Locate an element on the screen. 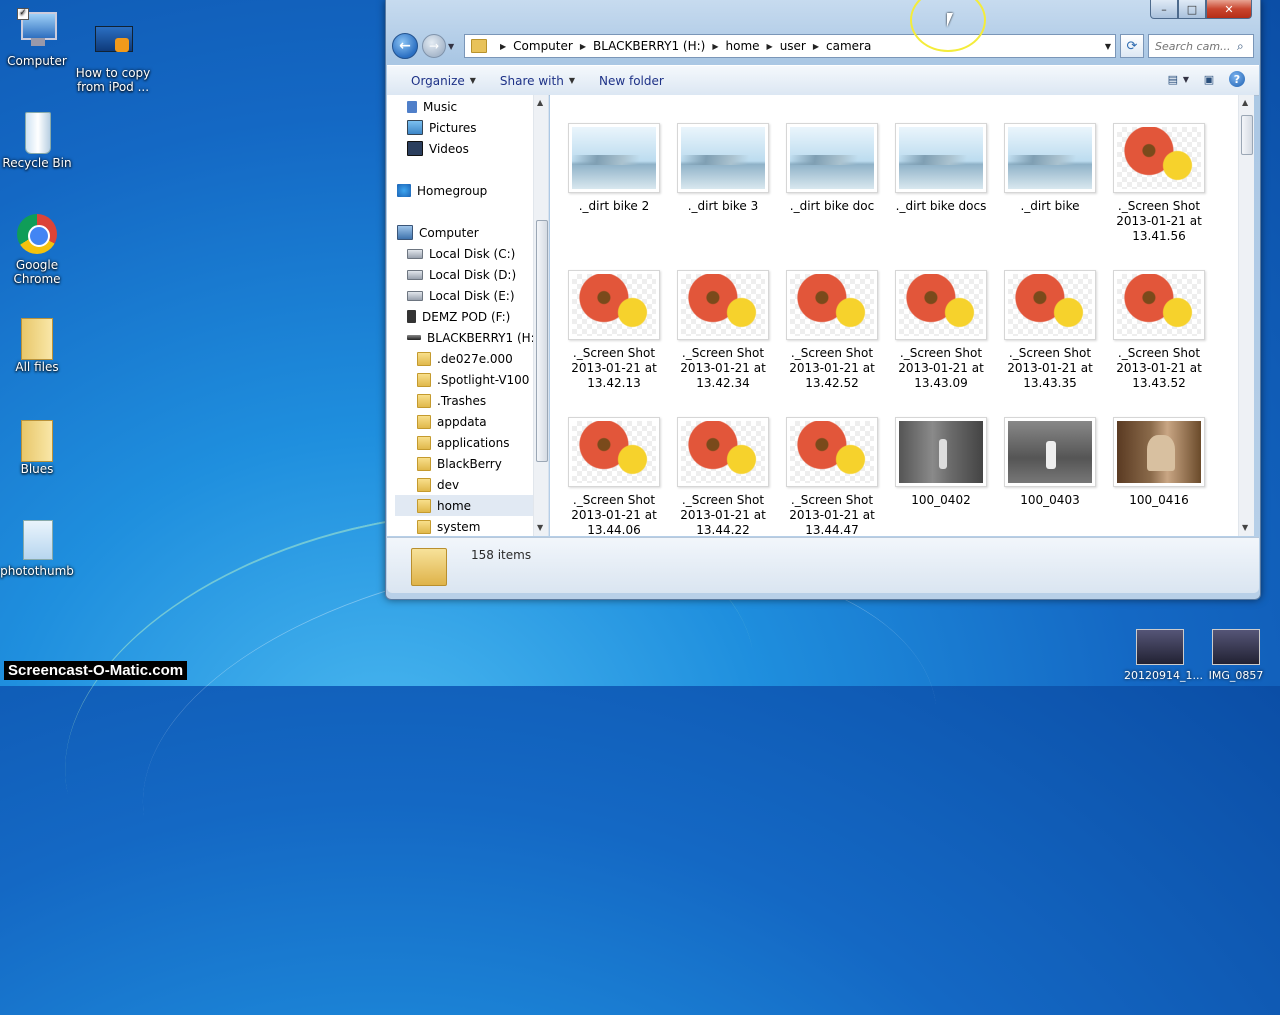 Image resolution: width=1280 pixels, height=1015 pixels. preview-pane-icon: ▣ is located at coordinates (1209, 79).